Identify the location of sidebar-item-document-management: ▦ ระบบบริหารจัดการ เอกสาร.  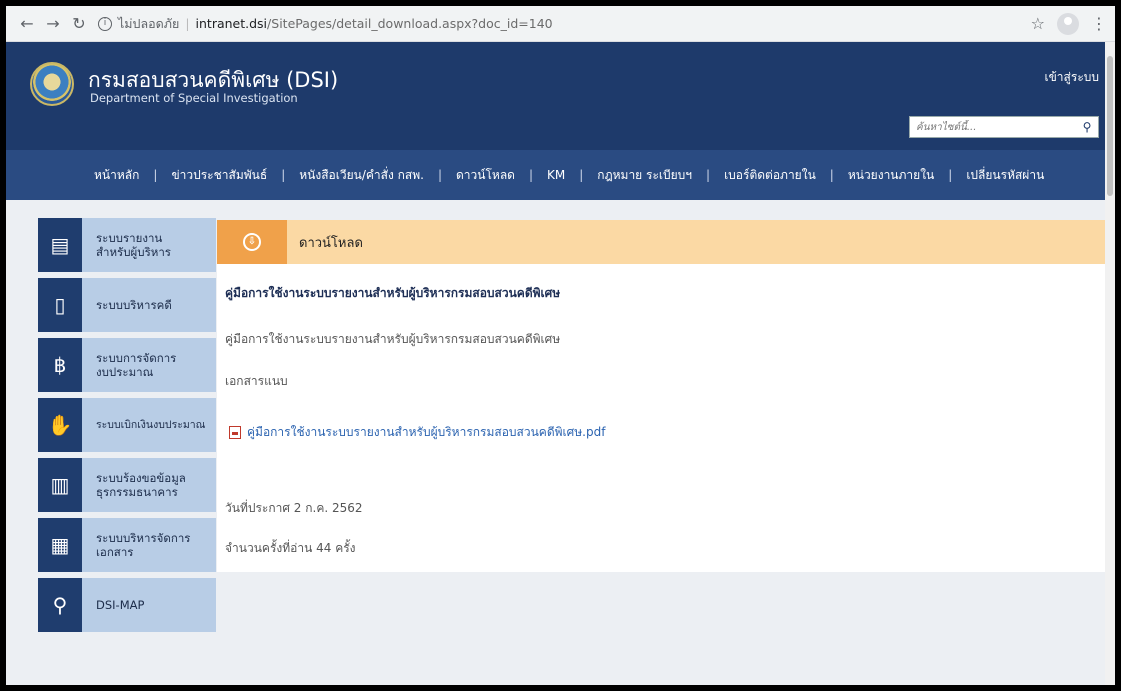
(127, 545).